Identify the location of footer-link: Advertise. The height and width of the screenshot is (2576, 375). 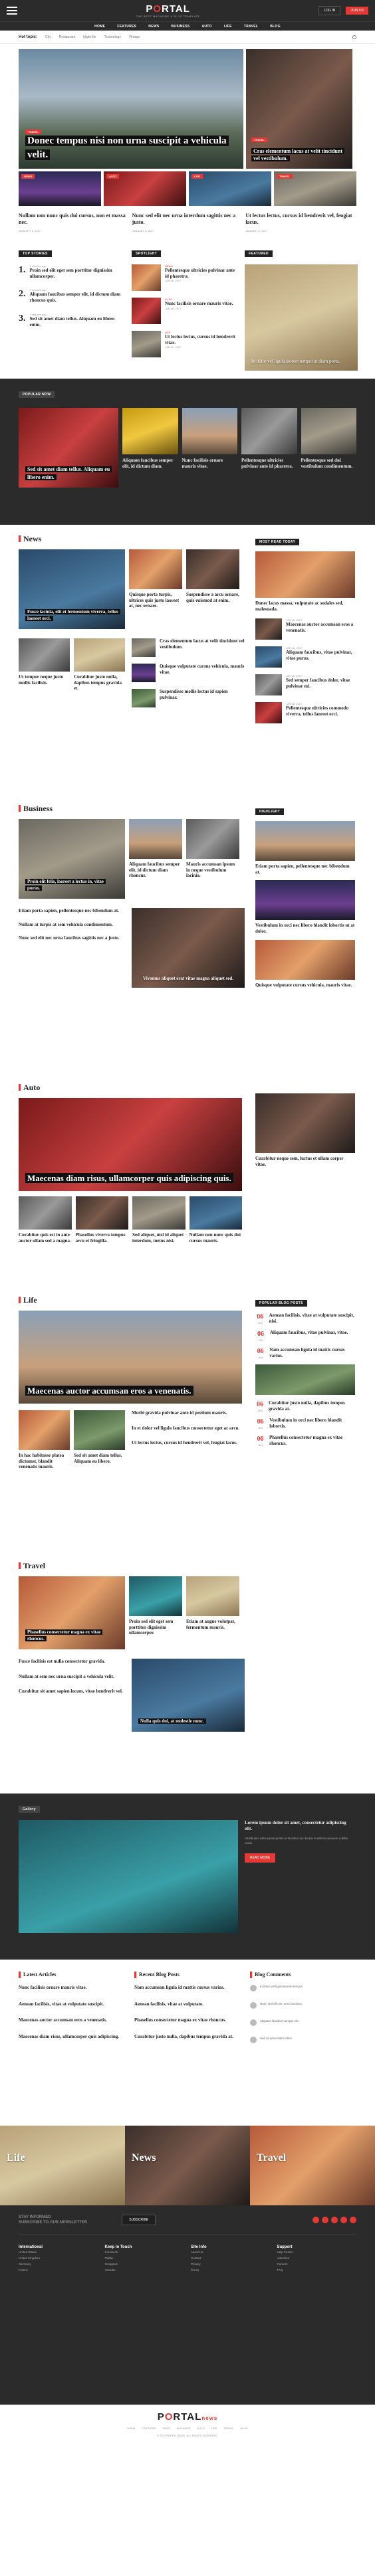
(317, 2258).